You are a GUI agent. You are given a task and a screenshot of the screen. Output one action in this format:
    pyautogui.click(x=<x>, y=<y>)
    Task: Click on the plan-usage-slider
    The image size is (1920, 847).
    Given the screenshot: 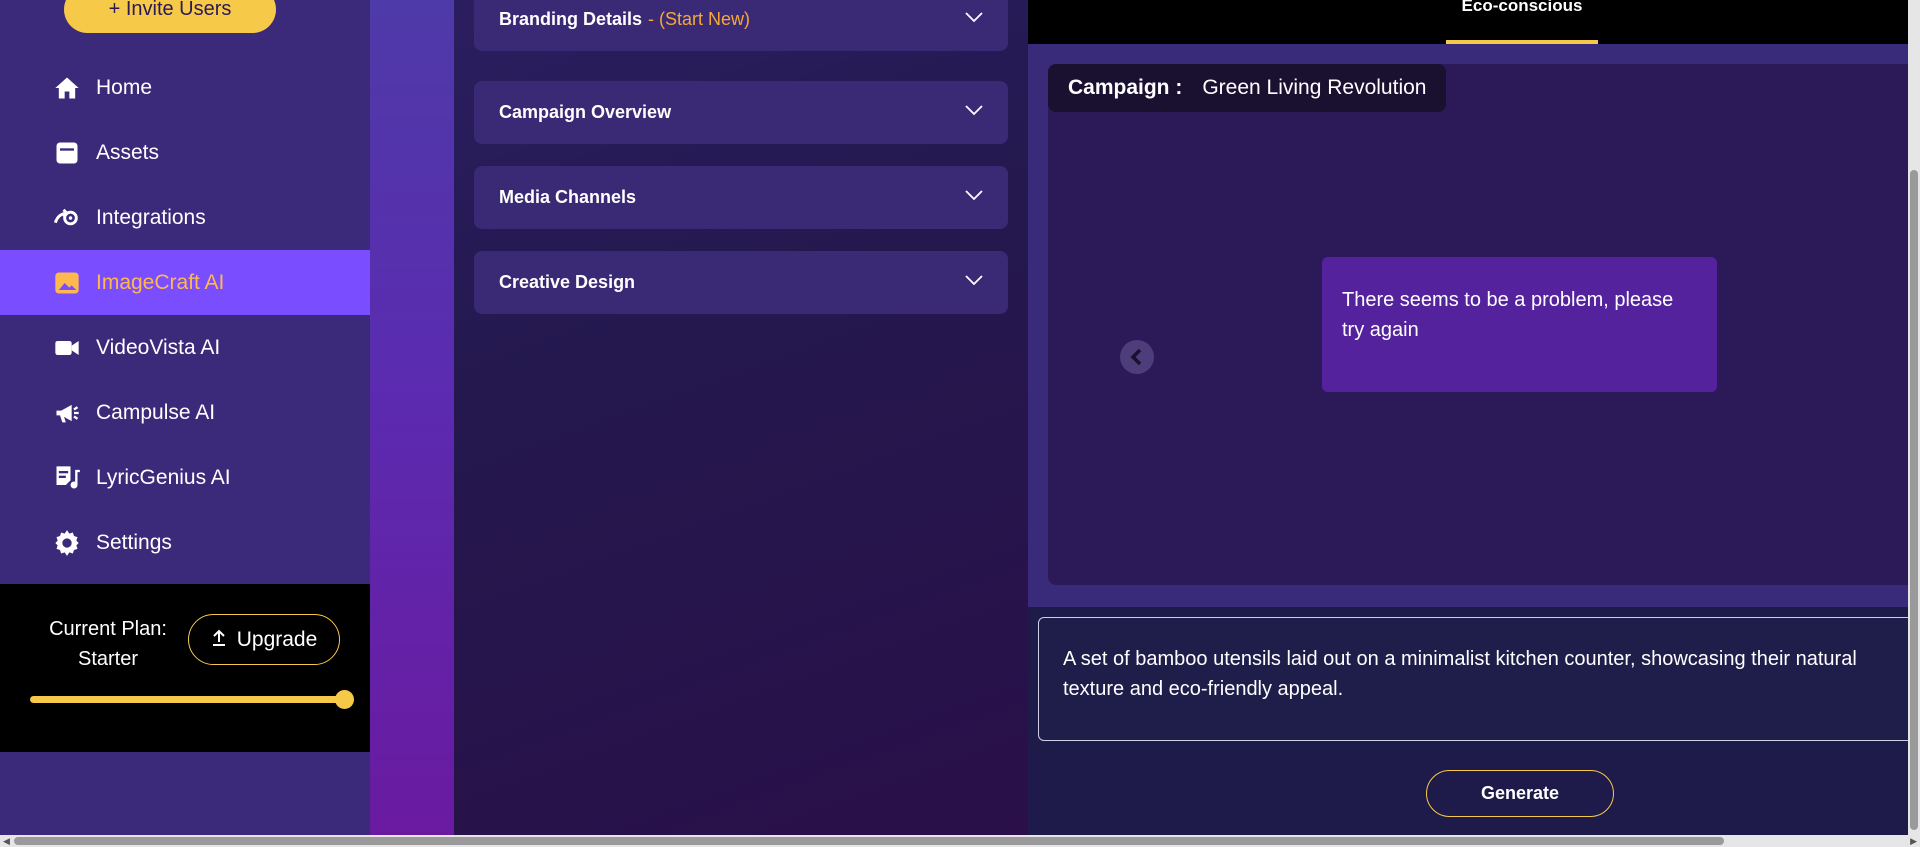 What is the action you would take?
    pyautogui.click(x=192, y=699)
    